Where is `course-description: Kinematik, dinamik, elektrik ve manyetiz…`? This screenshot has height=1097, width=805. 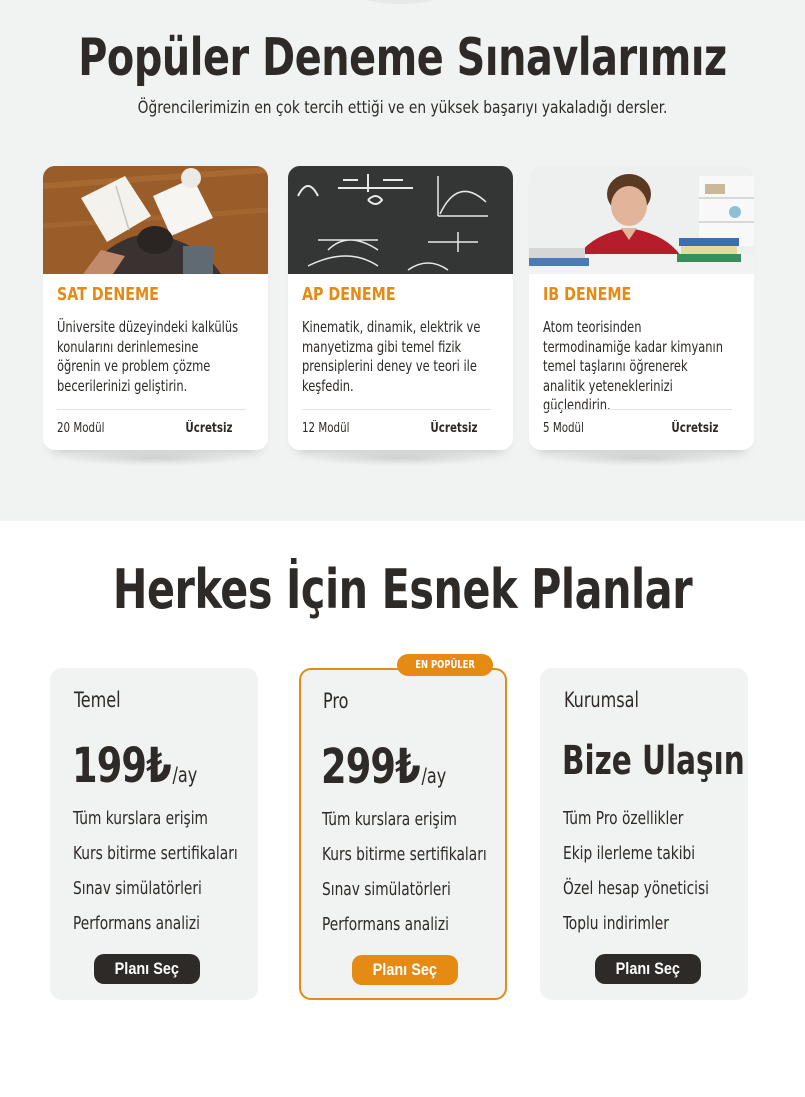
course-description: Kinematik, dinamik, elektrik ve manyetiz… is located at coordinates (391, 356).